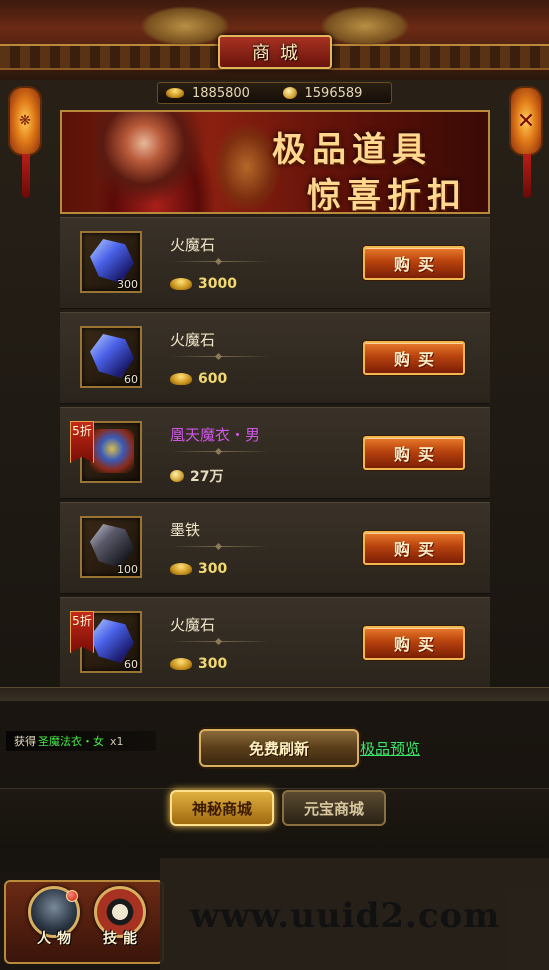  Describe the element at coordinates (156, 162) in the screenshot. I see `heroine-portrait` at that location.